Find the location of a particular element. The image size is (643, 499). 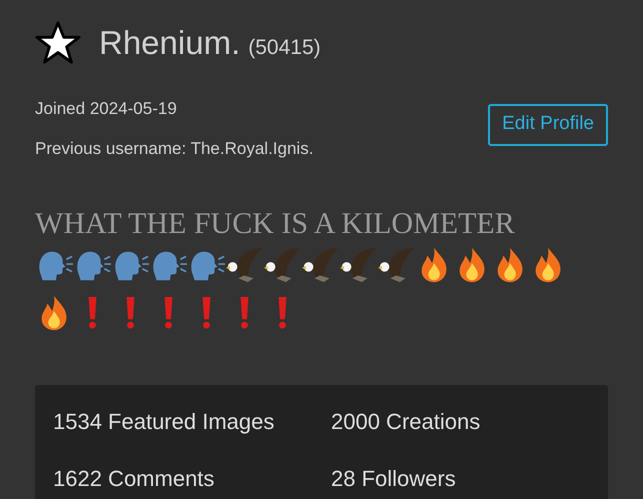

joined-date: Joined 2024-05-19 is located at coordinates (106, 109).